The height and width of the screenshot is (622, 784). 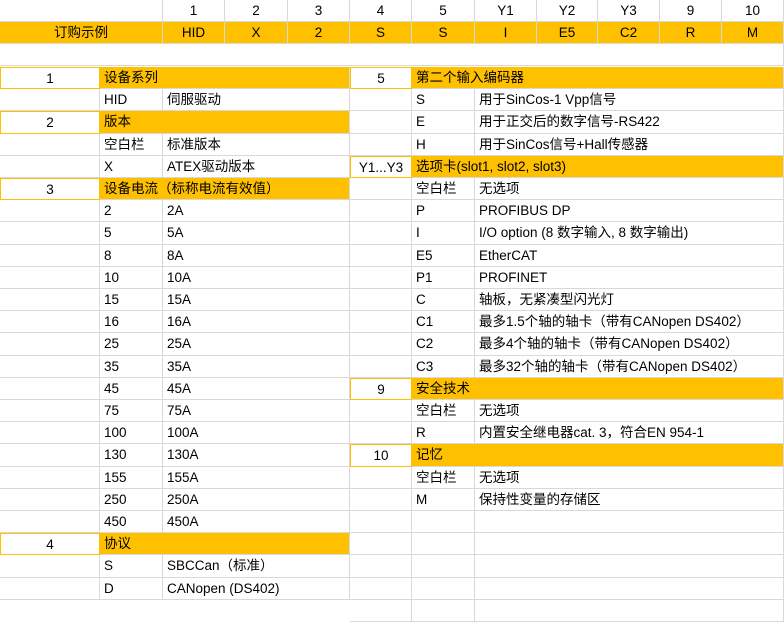 What do you see at coordinates (256, 411) in the screenshot?
I see `device-current-description: 75A` at bounding box center [256, 411].